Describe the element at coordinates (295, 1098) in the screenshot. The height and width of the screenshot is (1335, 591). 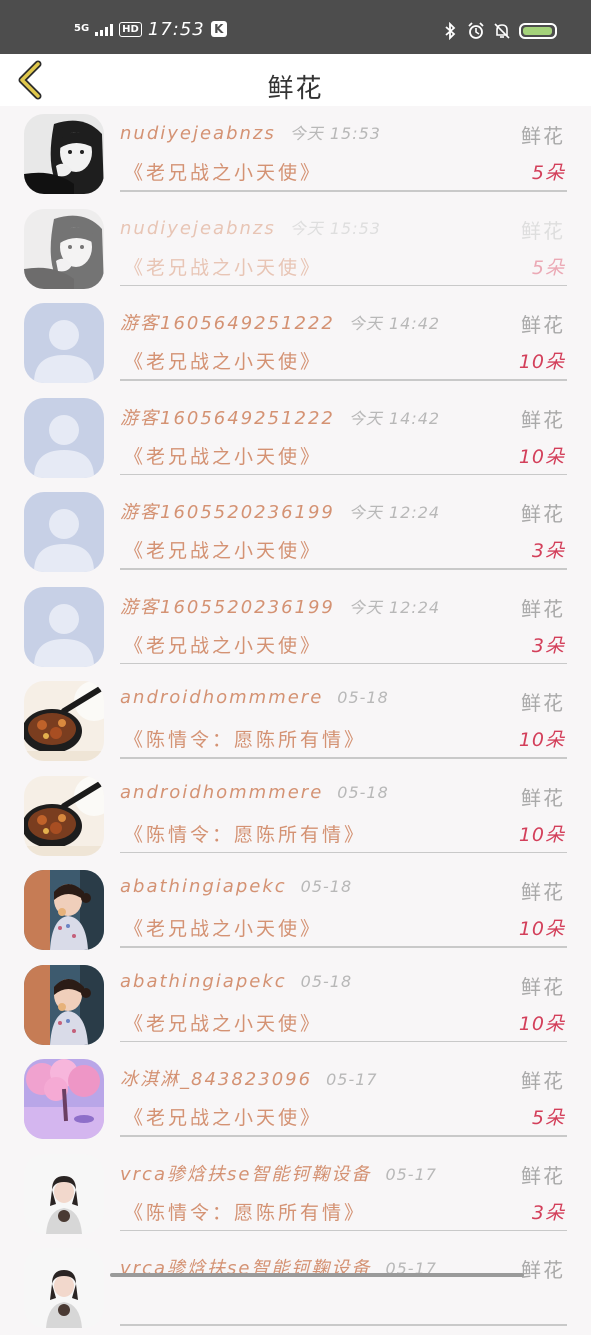
I see `list-item: 冰淇淋_843823096 05-17 鲜花《老兄战之小天使》 5朵` at that location.